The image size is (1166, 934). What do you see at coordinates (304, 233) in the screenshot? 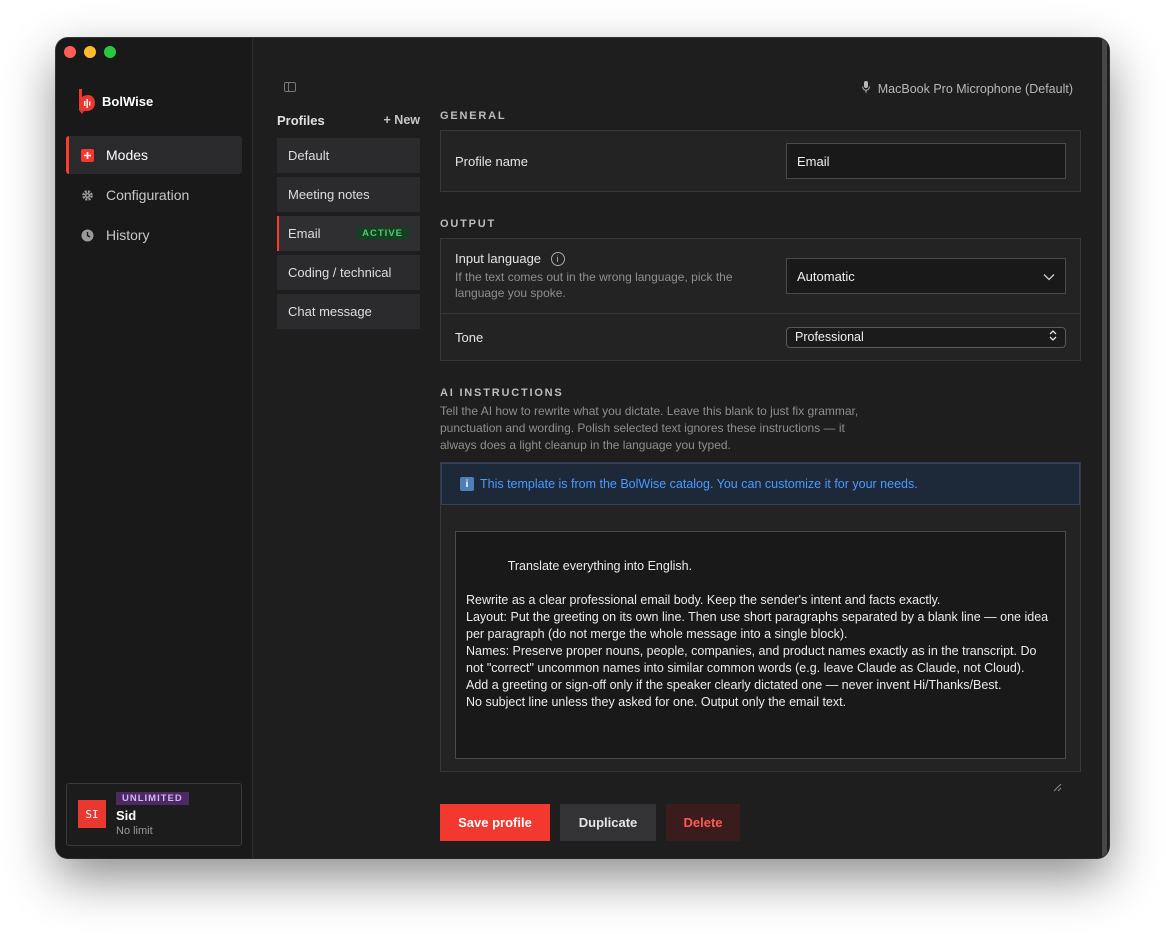
I see `profile-item-label: Email` at bounding box center [304, 233].